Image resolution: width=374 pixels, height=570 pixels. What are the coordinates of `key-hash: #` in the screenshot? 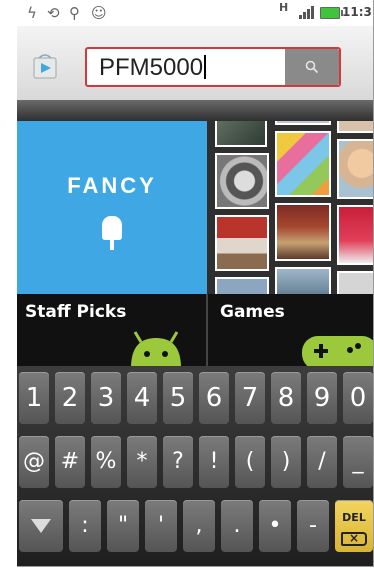 It's located at (70, 462).